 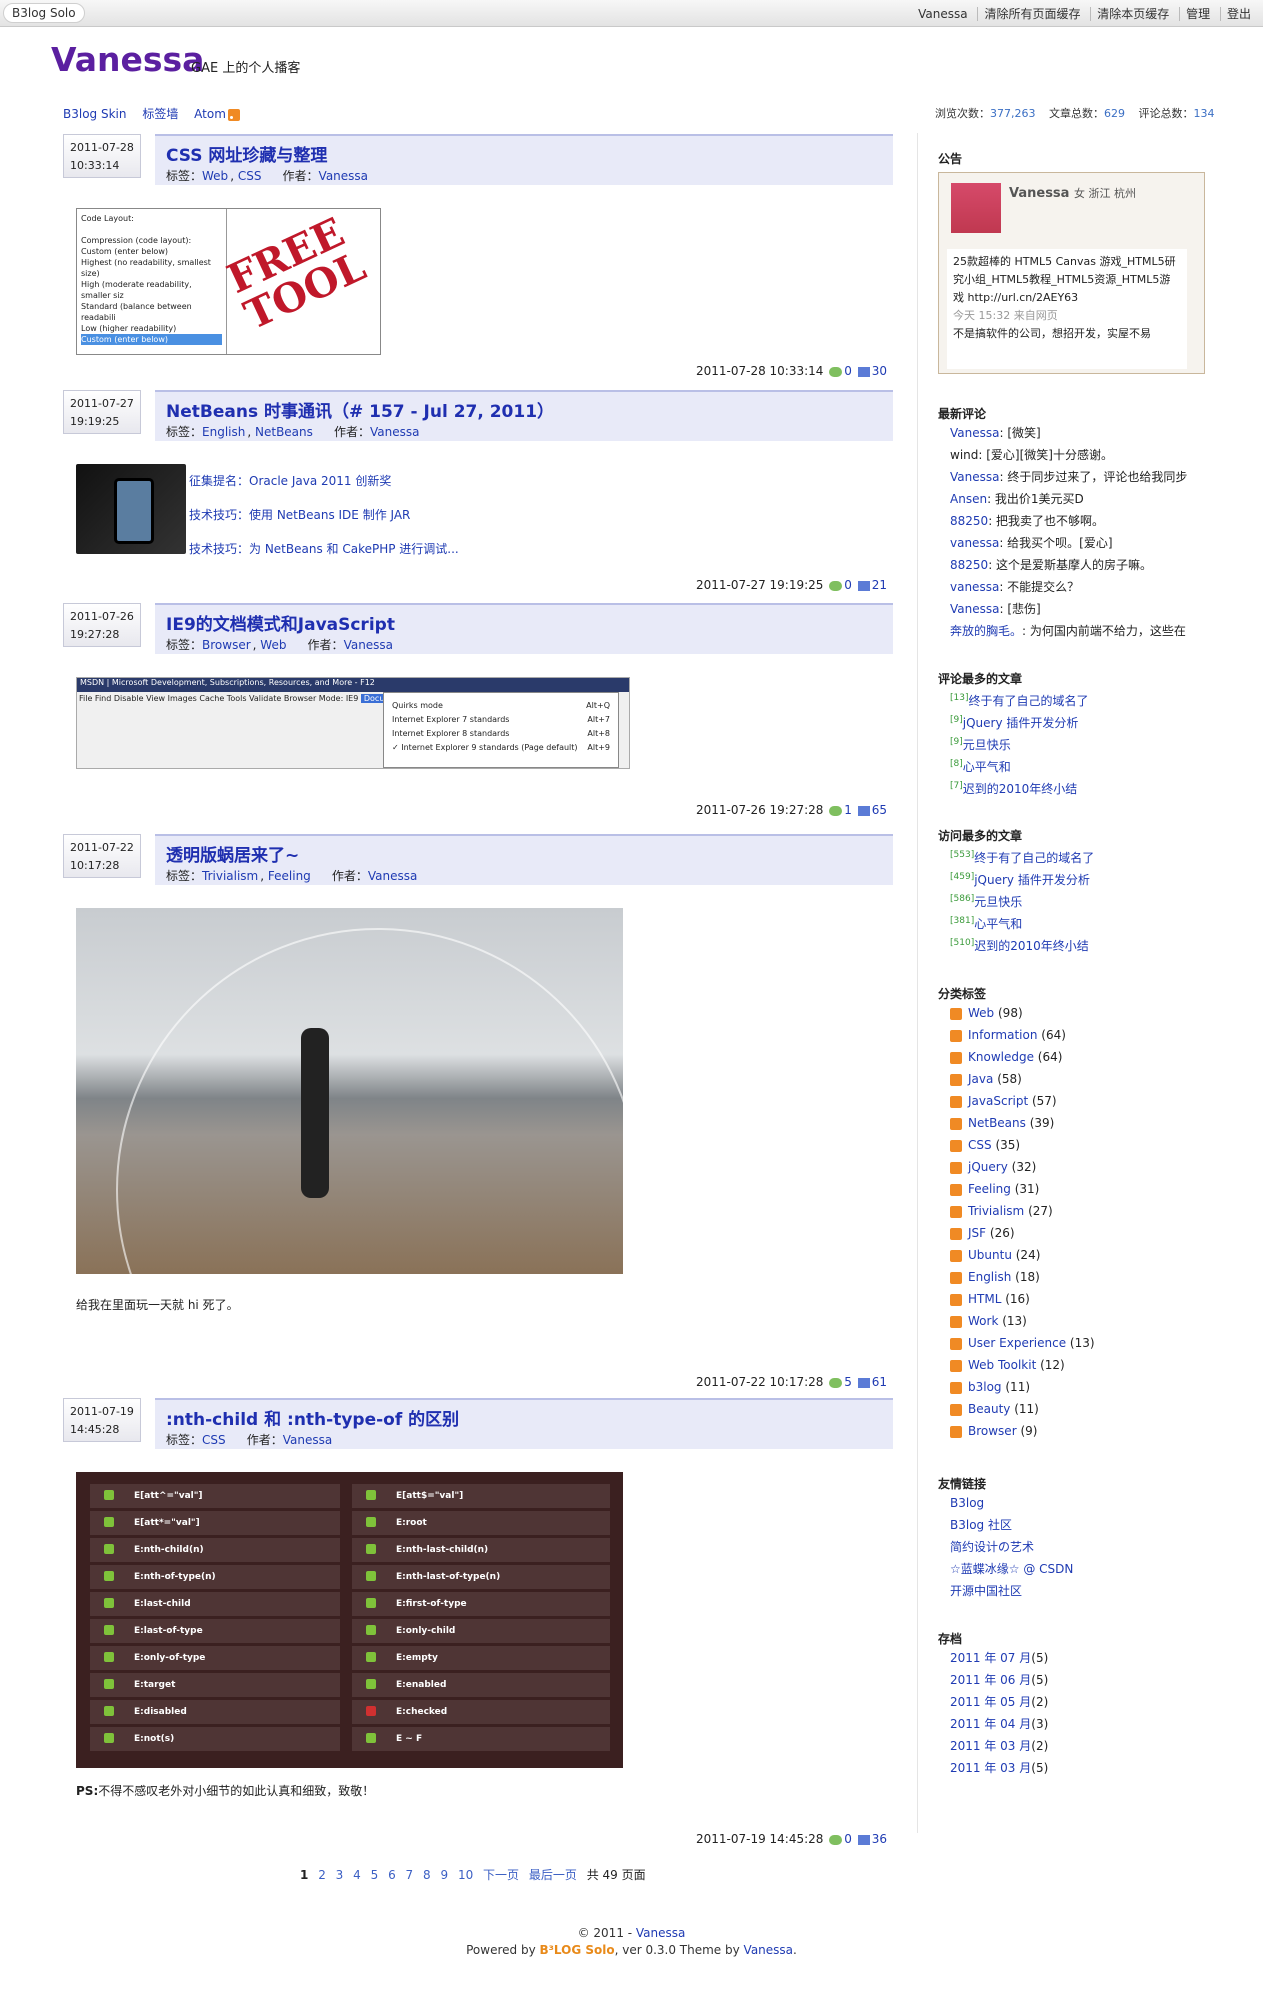 What do you see at coordinates (879, 1839) in the screenshot?
I see `view-count: 36` at bounding box center [879, 1839].